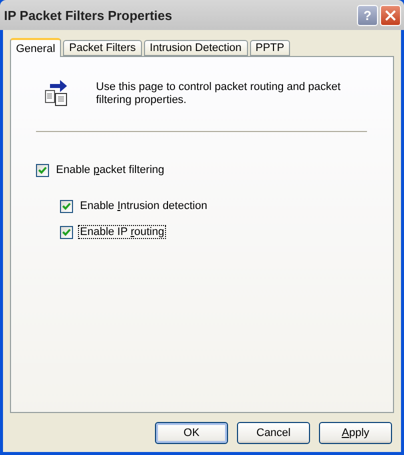  Describe the element at coordinates (89, 15) in the screenshot. I see `window-title: IP Packet Filters Properties` at that location.